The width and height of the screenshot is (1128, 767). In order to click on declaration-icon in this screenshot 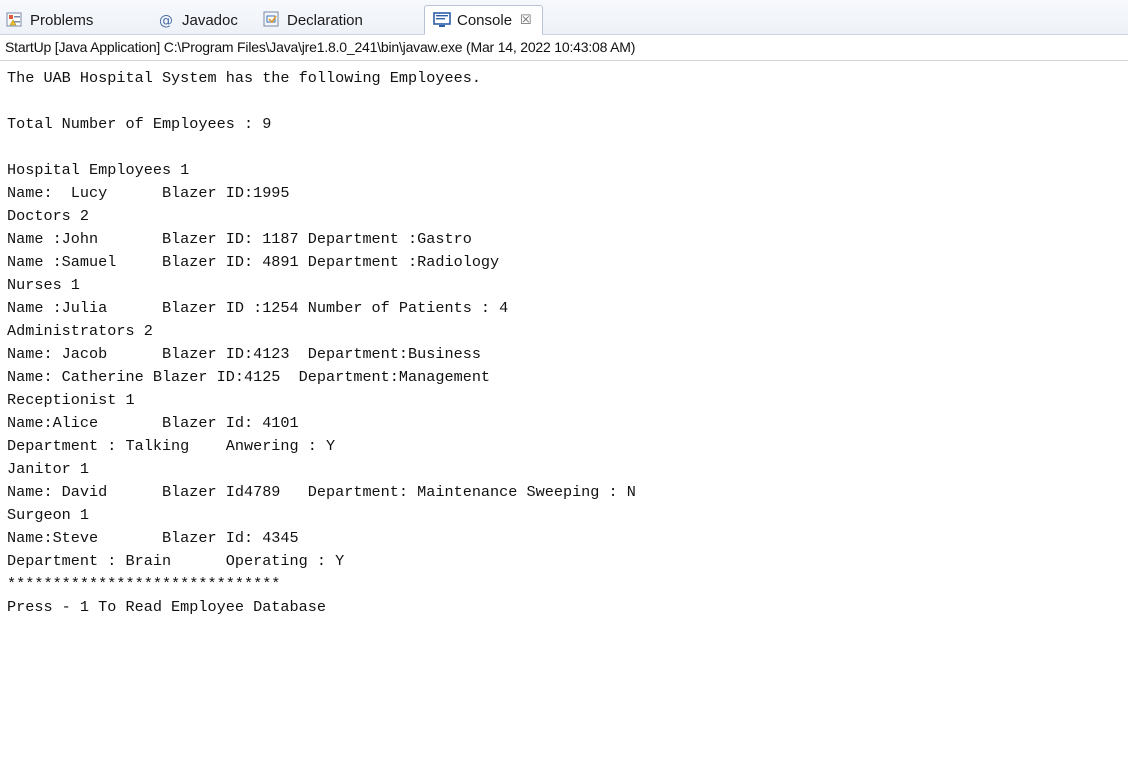, I will do `click(272, 20)`.